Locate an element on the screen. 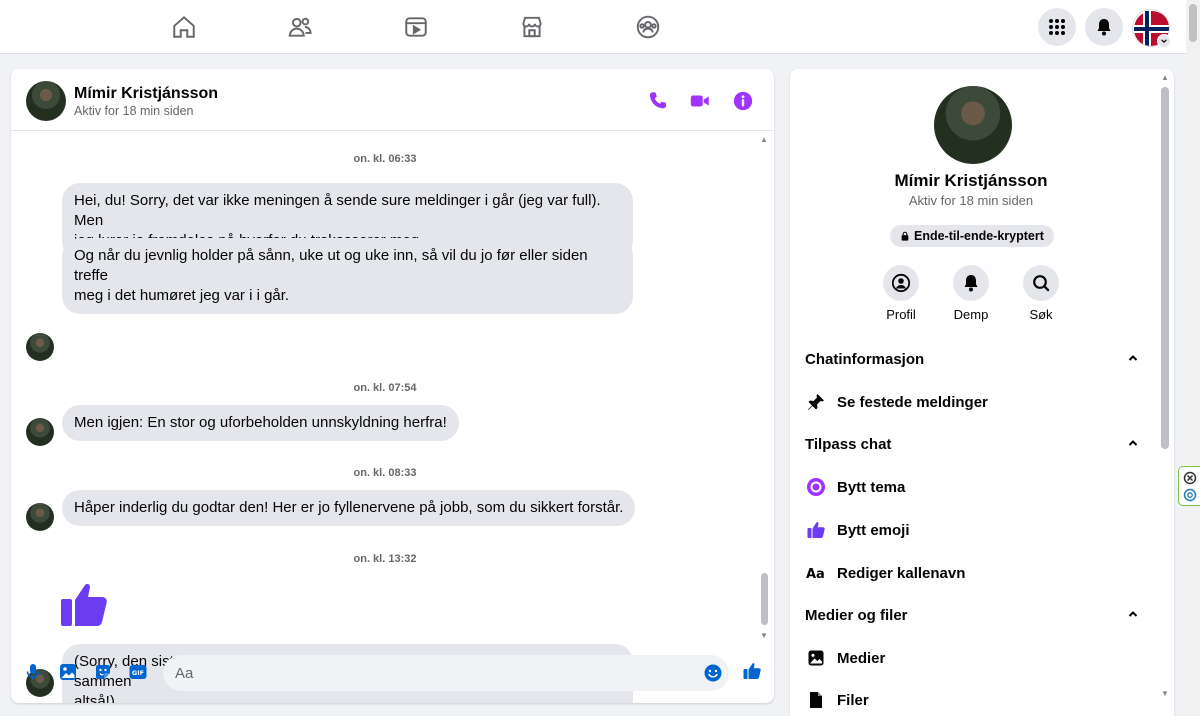  composer: GIF is located at coordinates (392, 673).